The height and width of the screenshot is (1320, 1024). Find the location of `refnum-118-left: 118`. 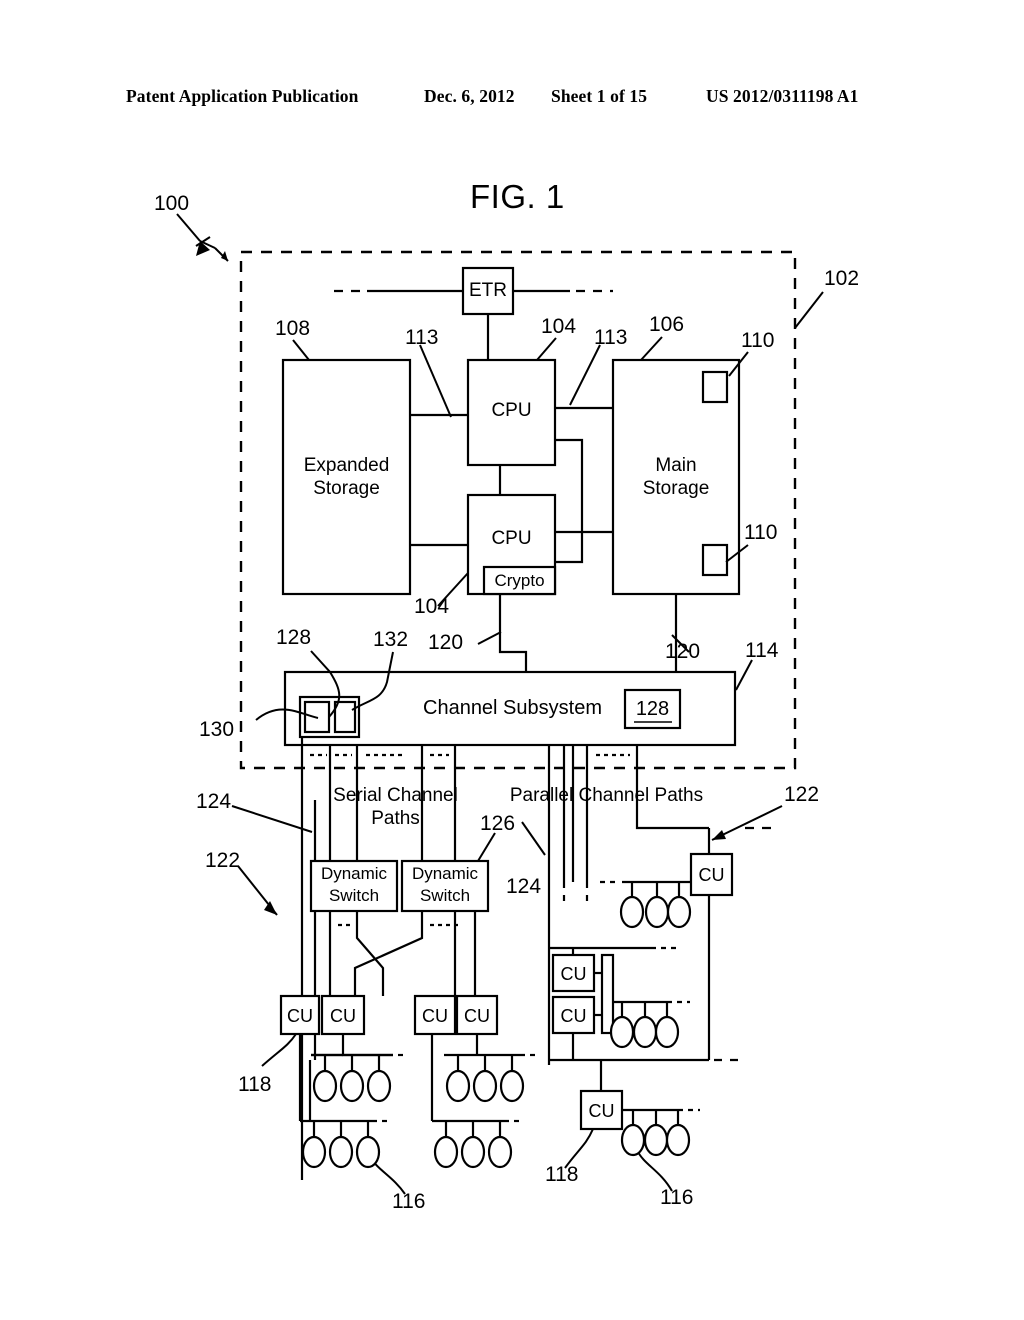

refnum-118-left: 118 is located at coordinates (255, 1084).